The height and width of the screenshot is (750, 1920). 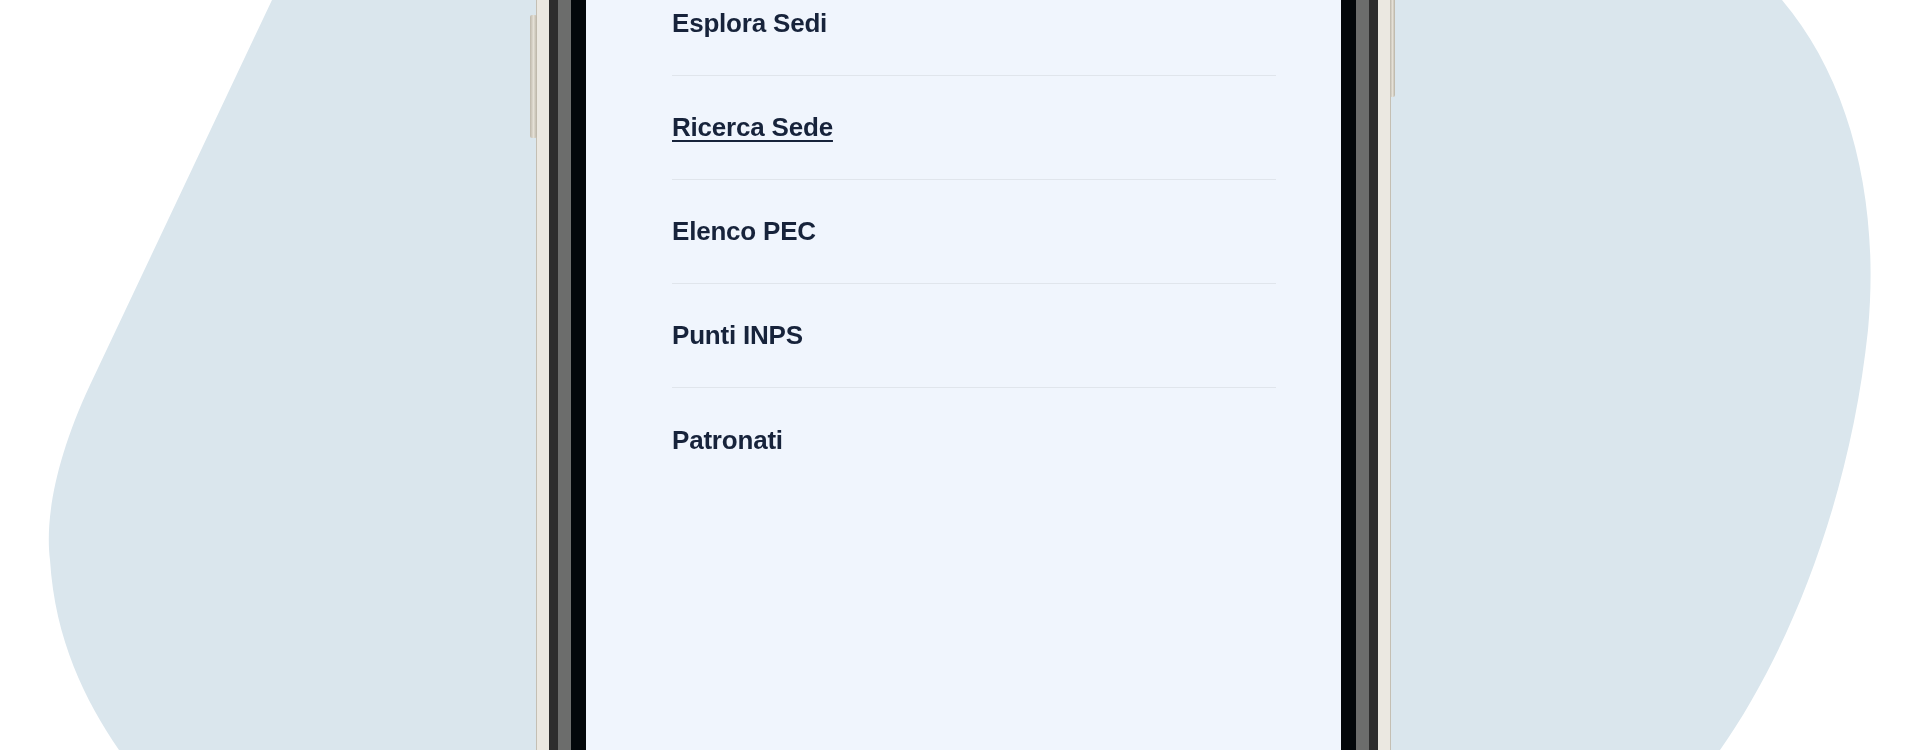 What do you see at coordinates (752, 127) in the screenshot?
I see `menu-link: Ricerca Sede` at bounding box center [752, 127].